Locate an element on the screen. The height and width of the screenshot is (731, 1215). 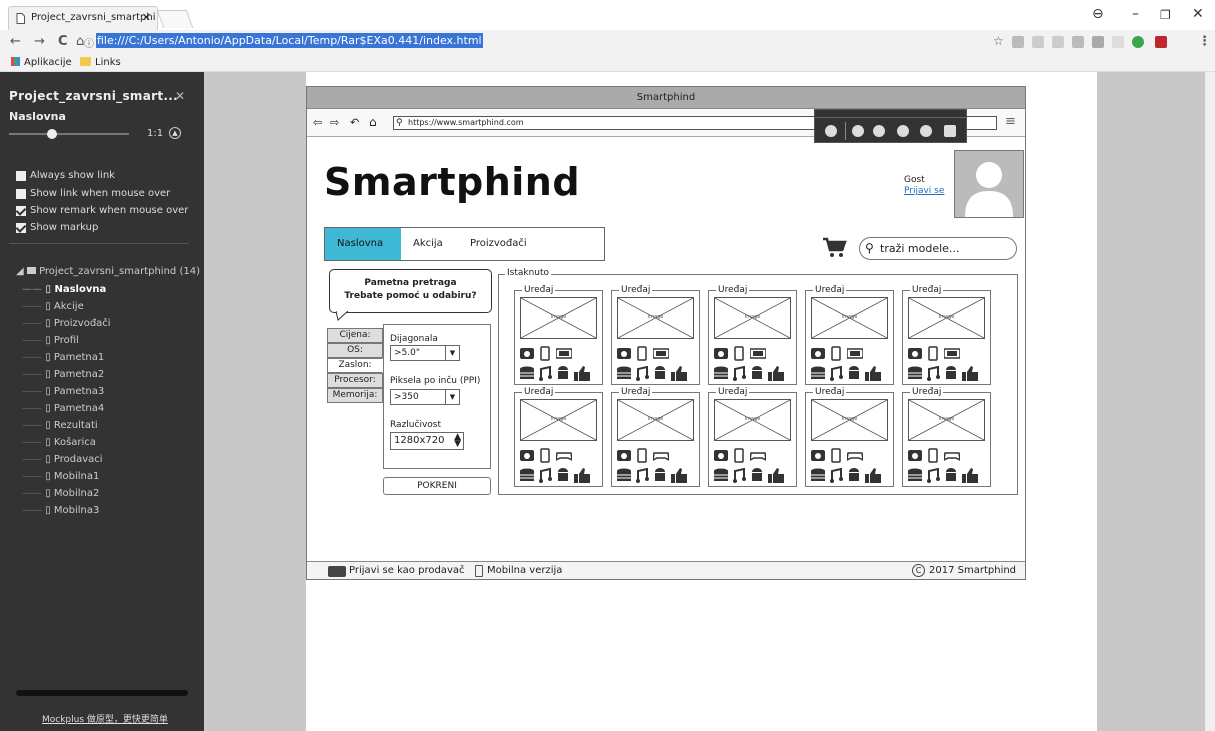
bookmark-apps: Aplikacije is located at coordinates (48, 62).